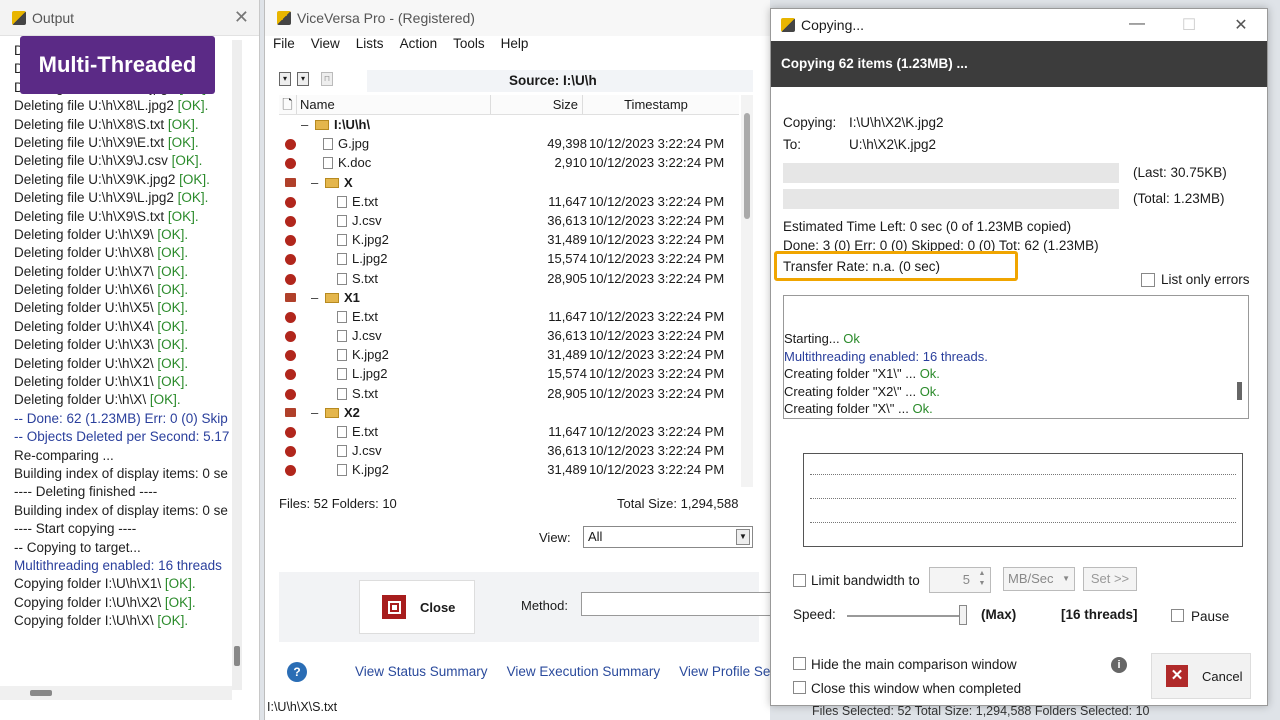 Image resolution: width=1280 pixels, height=720 pixels. I want to click on set-button: Set >>, so click(1110, 579).